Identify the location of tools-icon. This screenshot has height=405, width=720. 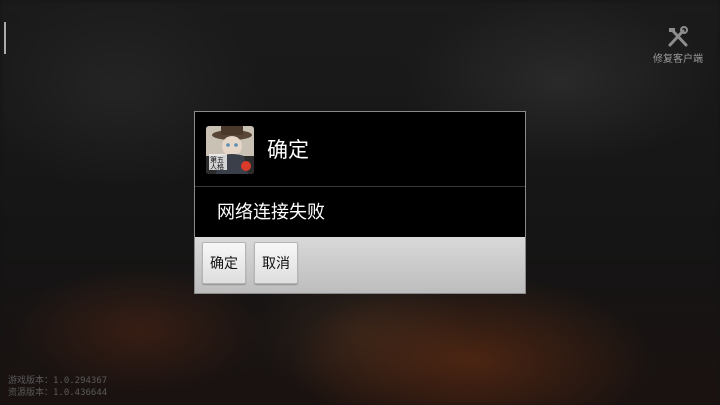
(678, 36).